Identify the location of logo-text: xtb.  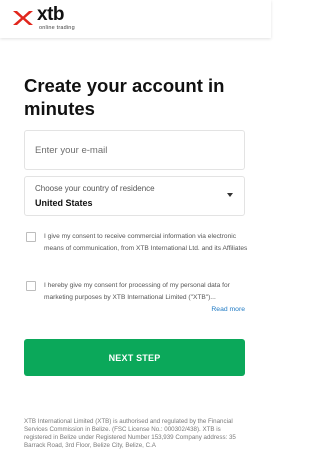
(51, 14).